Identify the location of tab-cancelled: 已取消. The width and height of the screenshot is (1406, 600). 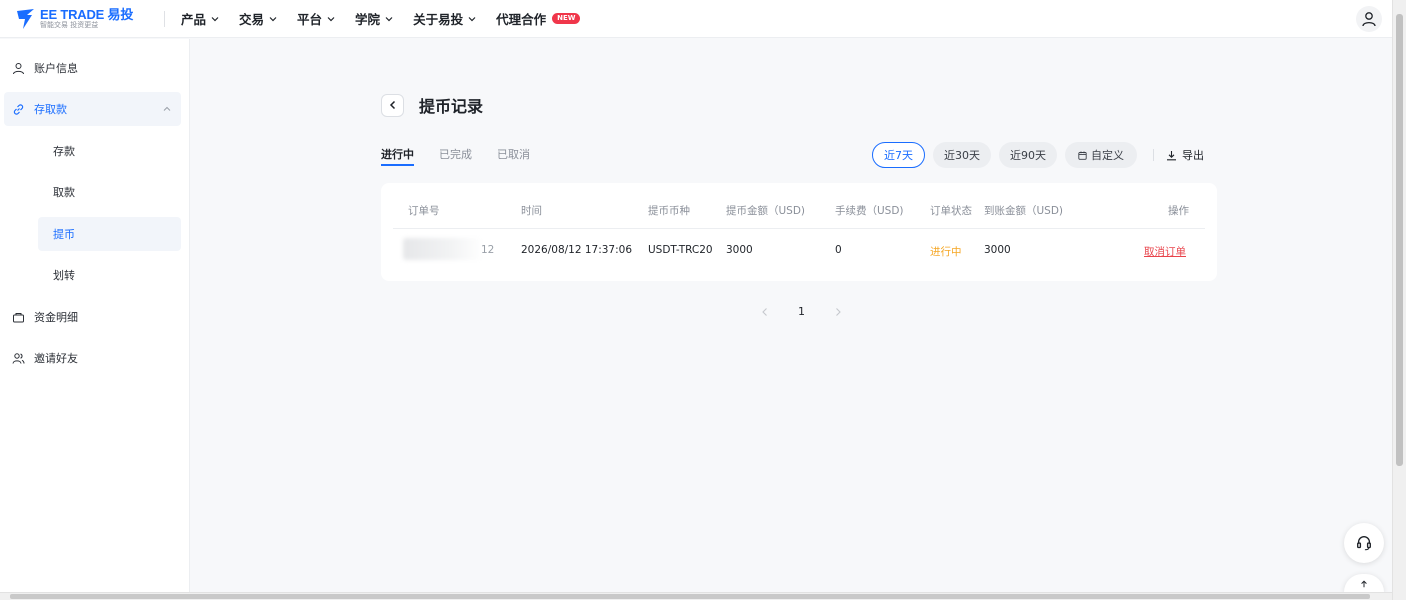
(513, 156).